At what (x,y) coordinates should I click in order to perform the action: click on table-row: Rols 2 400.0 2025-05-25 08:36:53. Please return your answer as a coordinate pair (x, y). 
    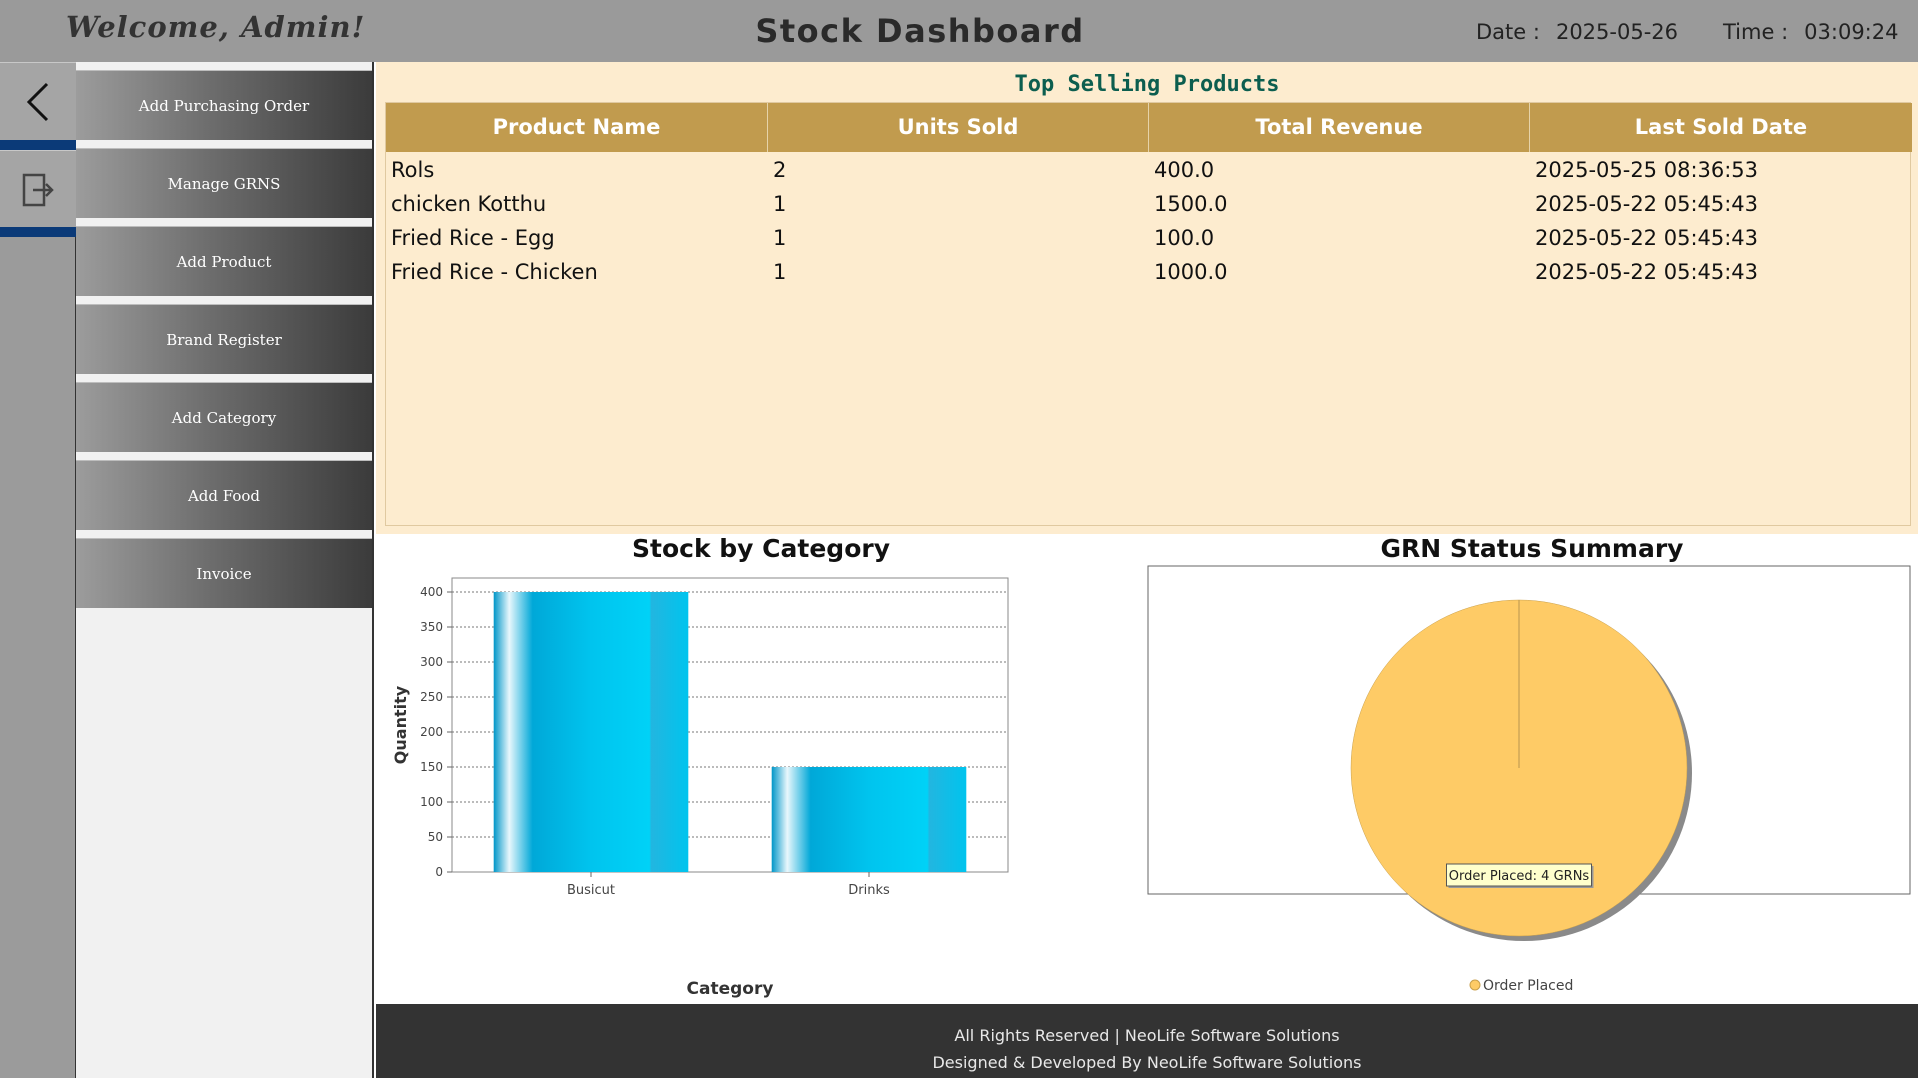
    Looking at the image, I should click on (1149, 170).